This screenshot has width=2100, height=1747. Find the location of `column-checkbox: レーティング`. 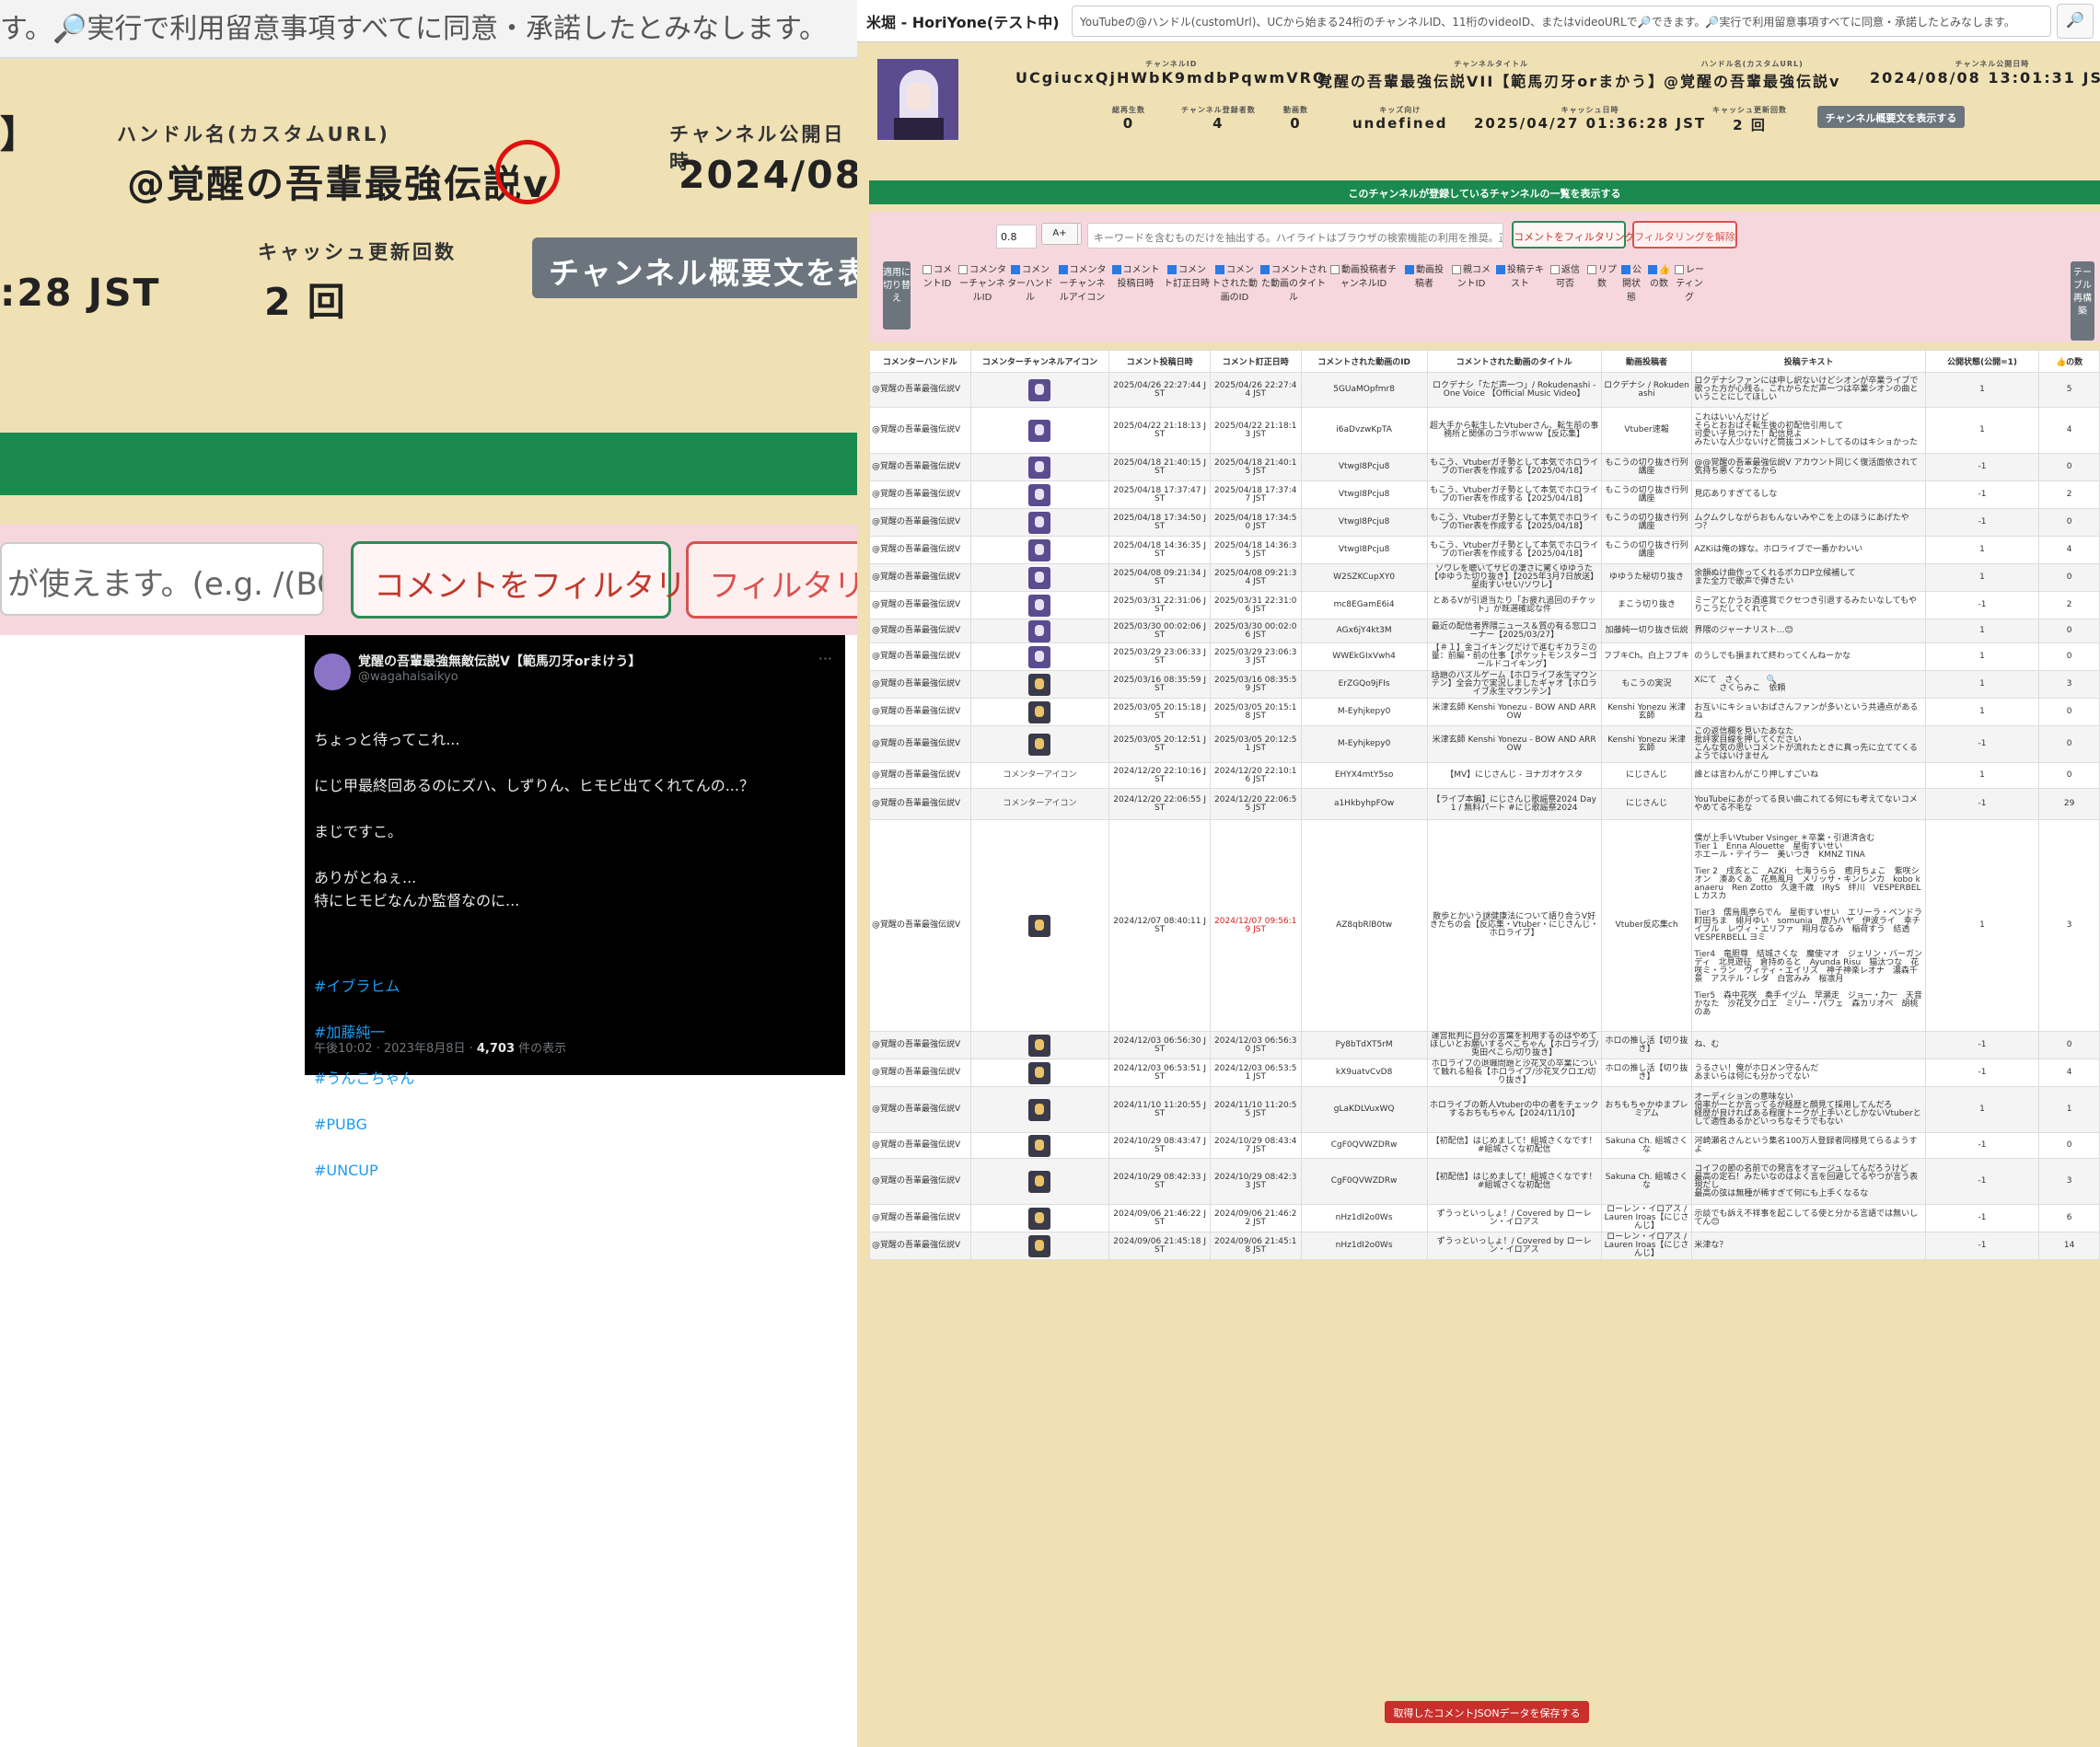

column-checkbox: レーティング is located at coordinates (1689, 284).